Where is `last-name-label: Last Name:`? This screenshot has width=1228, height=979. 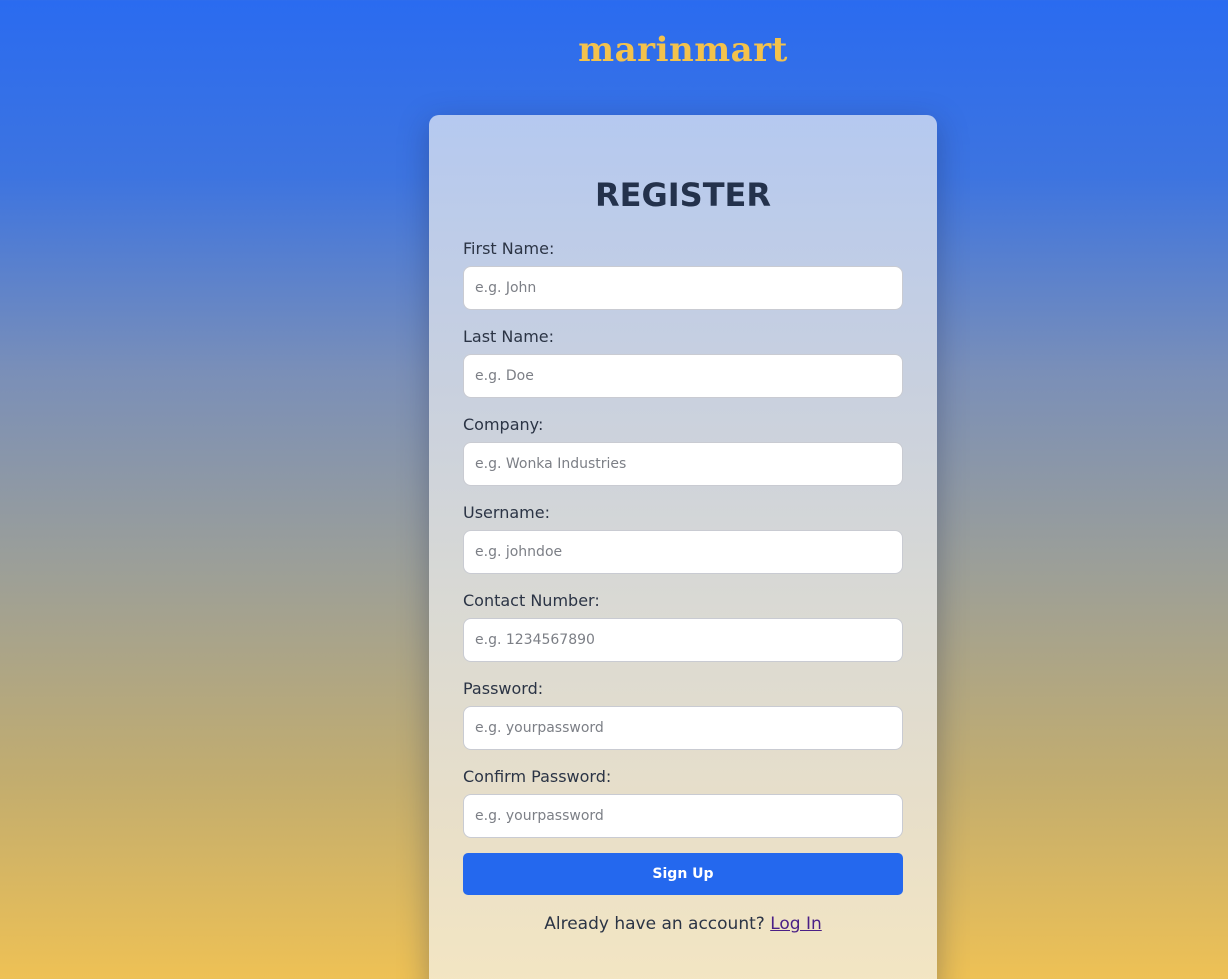
last-name-label: Last Name: is located at coordinates (509, 336).